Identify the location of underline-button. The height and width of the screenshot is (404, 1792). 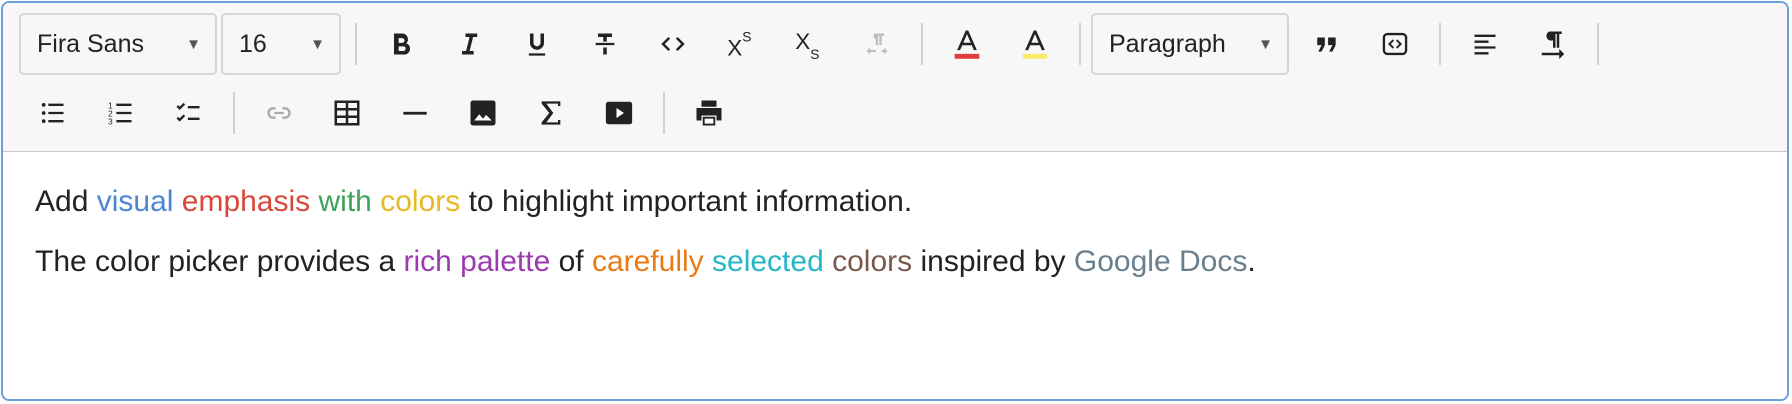
(537, 44).